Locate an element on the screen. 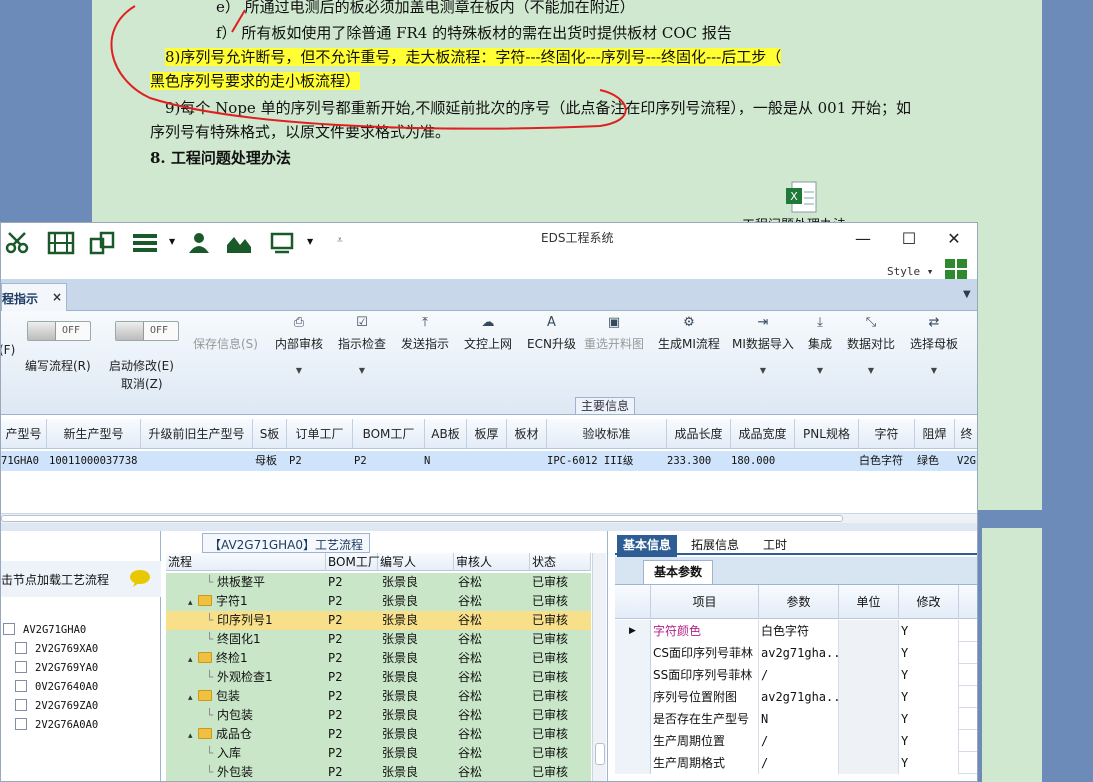 The image size is (1093, 782). style-grid-icon is located at coordinates (956, 269).